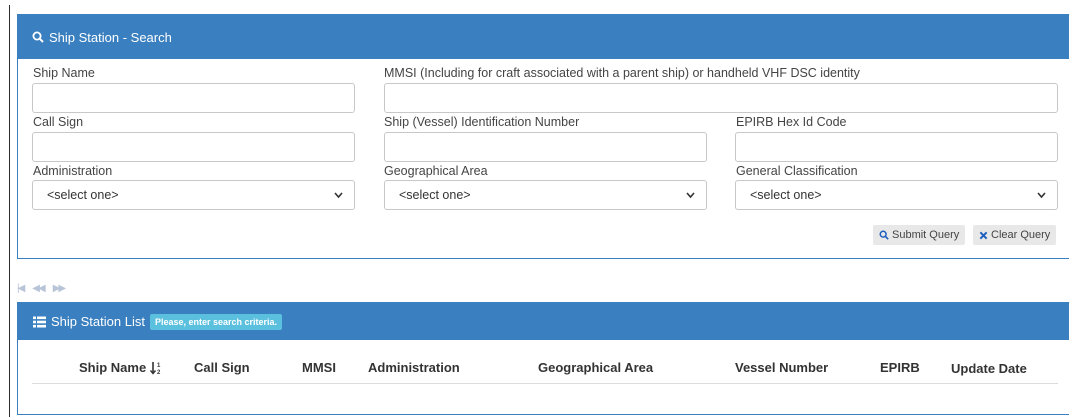  I want to click on column-header-label: Ship Name, so click(113, 367).